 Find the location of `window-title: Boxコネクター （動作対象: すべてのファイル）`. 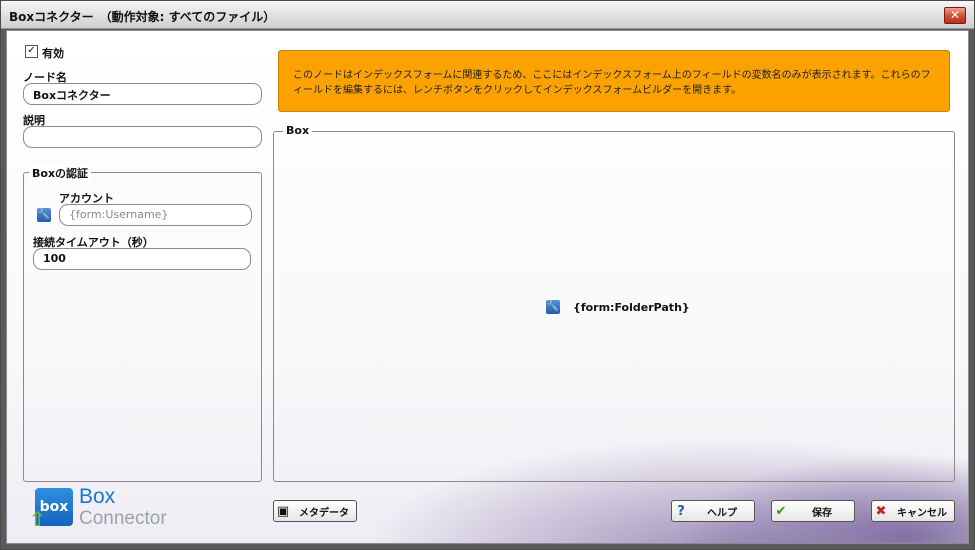

window-title: Boxコネクター （動作対象: すべてのファイル） is located at coordinates (142, 17).